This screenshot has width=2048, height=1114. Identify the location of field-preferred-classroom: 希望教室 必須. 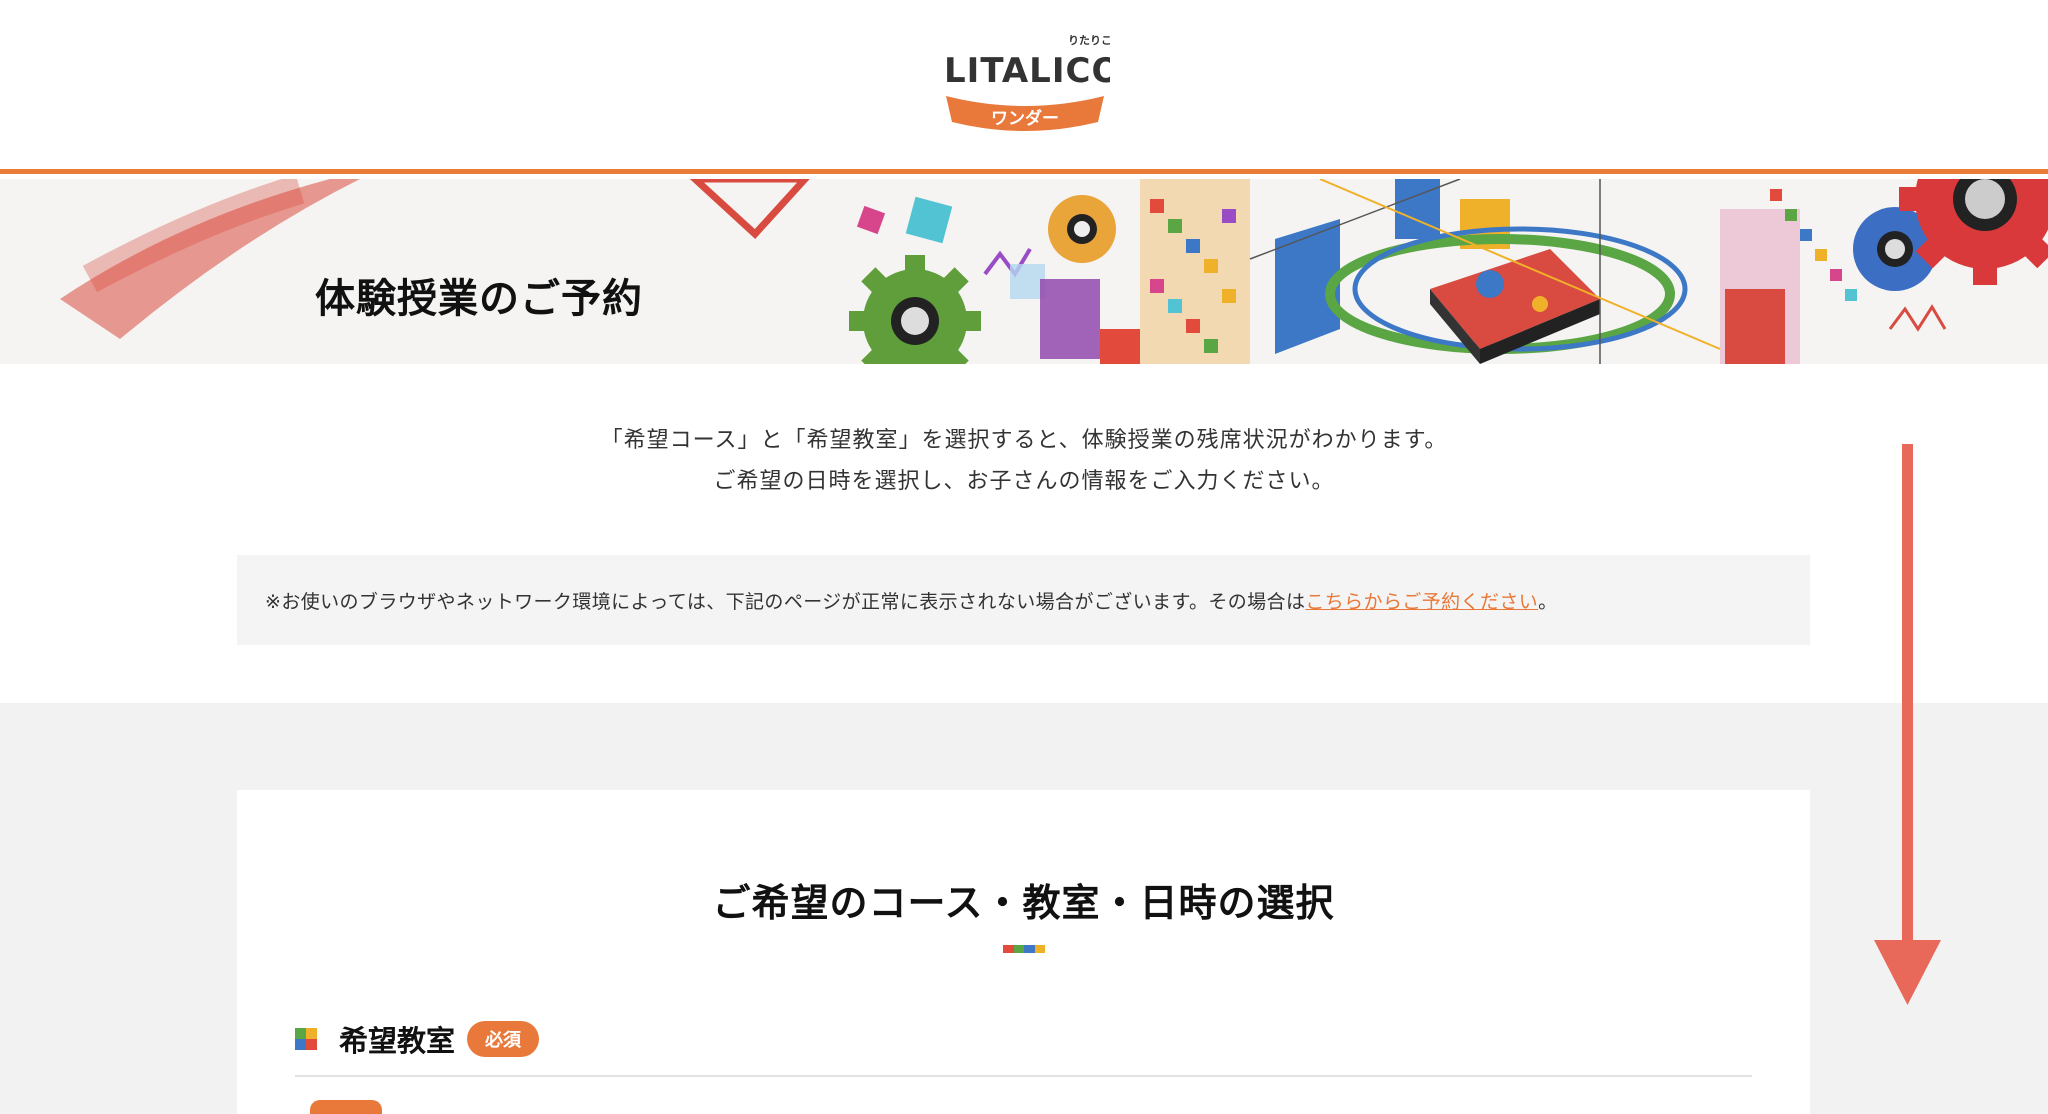
(417, 1039).